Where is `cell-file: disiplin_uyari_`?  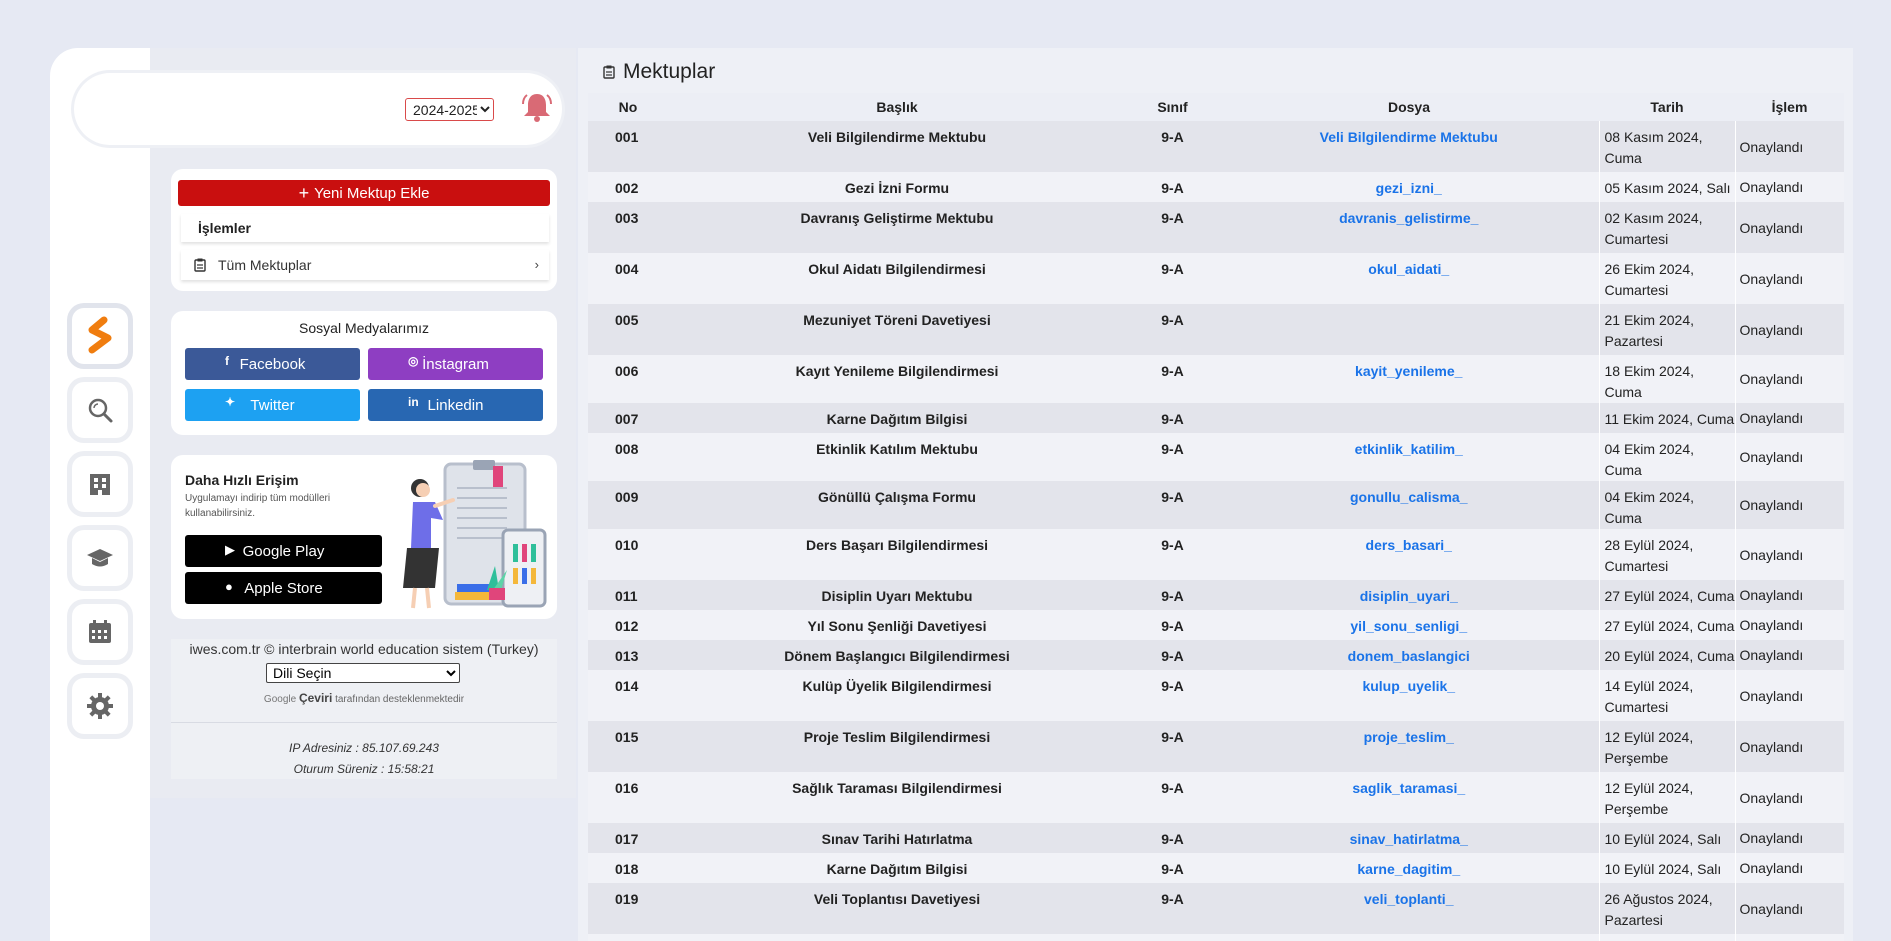 cell-file: disiplin_uyari_ is located at coordinates (1409, 595).